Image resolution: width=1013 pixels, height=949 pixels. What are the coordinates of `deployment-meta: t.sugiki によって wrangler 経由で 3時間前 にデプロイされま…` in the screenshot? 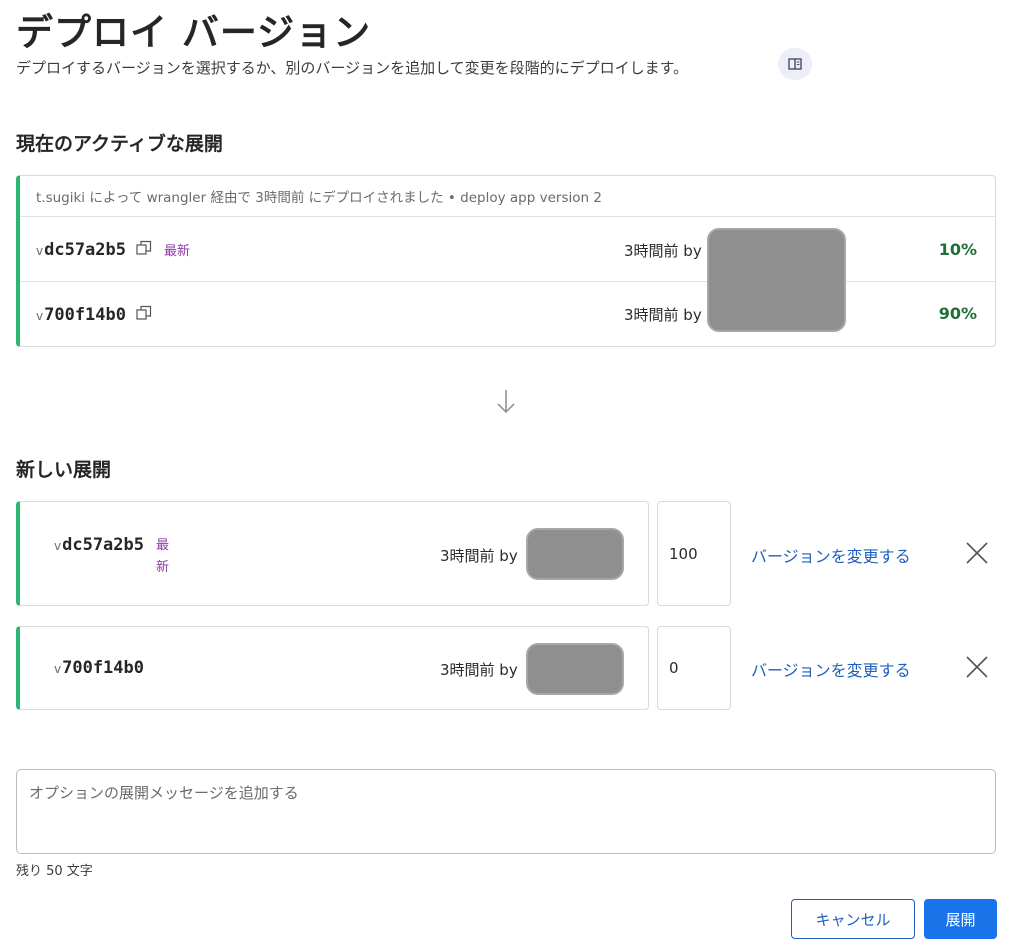 It's located at (507, 196).